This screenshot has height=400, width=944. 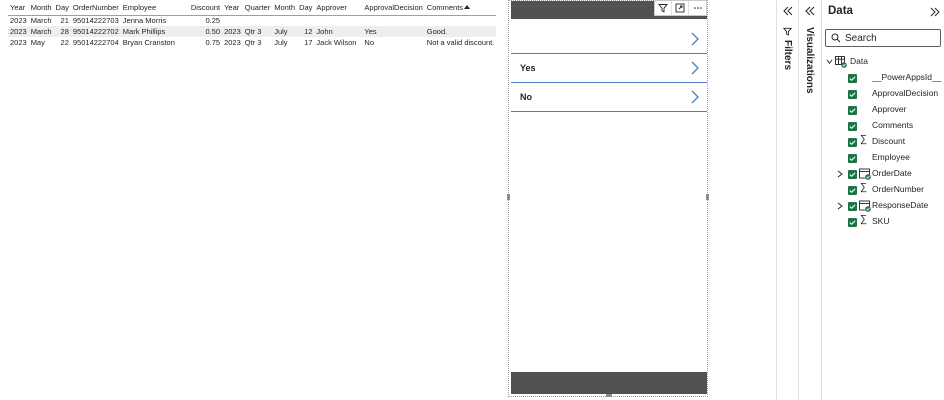 I want to click on gallery-item, so click(x=609, y=39).